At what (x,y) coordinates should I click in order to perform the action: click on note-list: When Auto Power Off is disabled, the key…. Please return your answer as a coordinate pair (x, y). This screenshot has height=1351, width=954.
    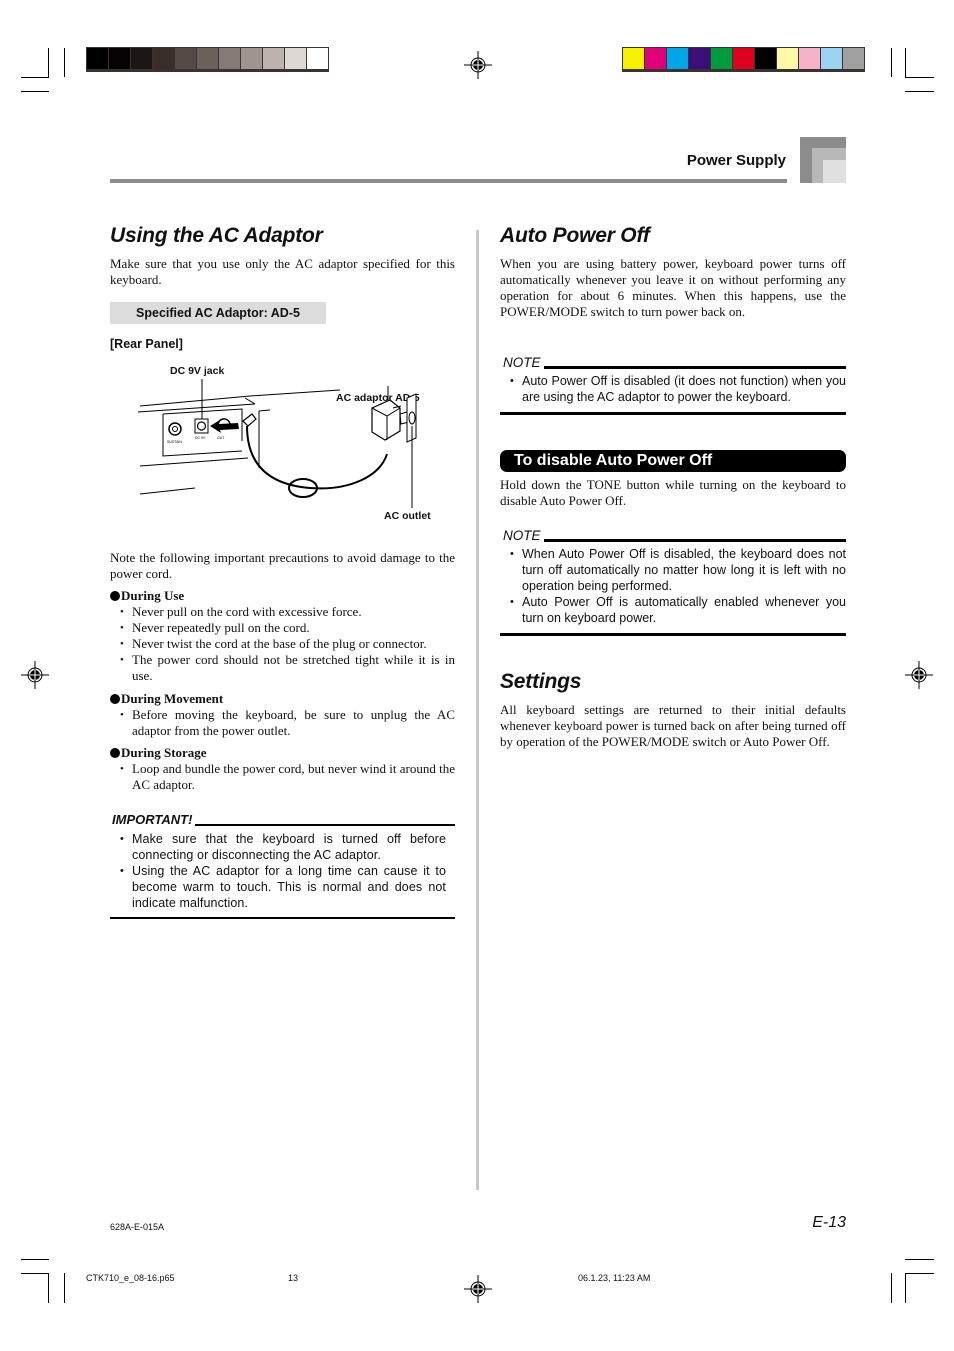
    Looking at the image, I should click on (673, 586).